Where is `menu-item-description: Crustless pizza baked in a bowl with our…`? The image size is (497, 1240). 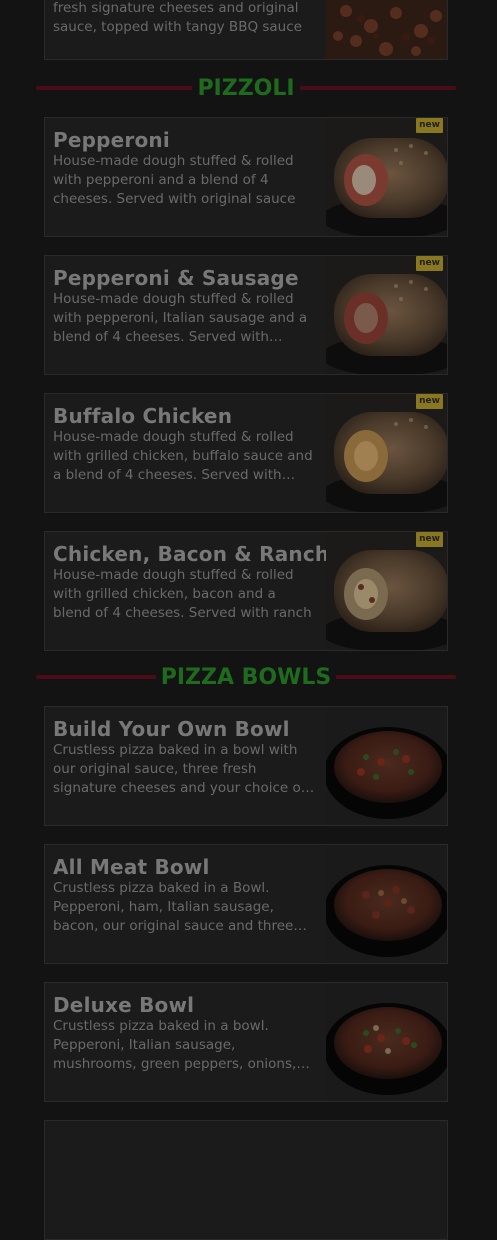 menu-item-description: Crustless pizza baked in a bowl with our… is located at coordinates (179, 769).